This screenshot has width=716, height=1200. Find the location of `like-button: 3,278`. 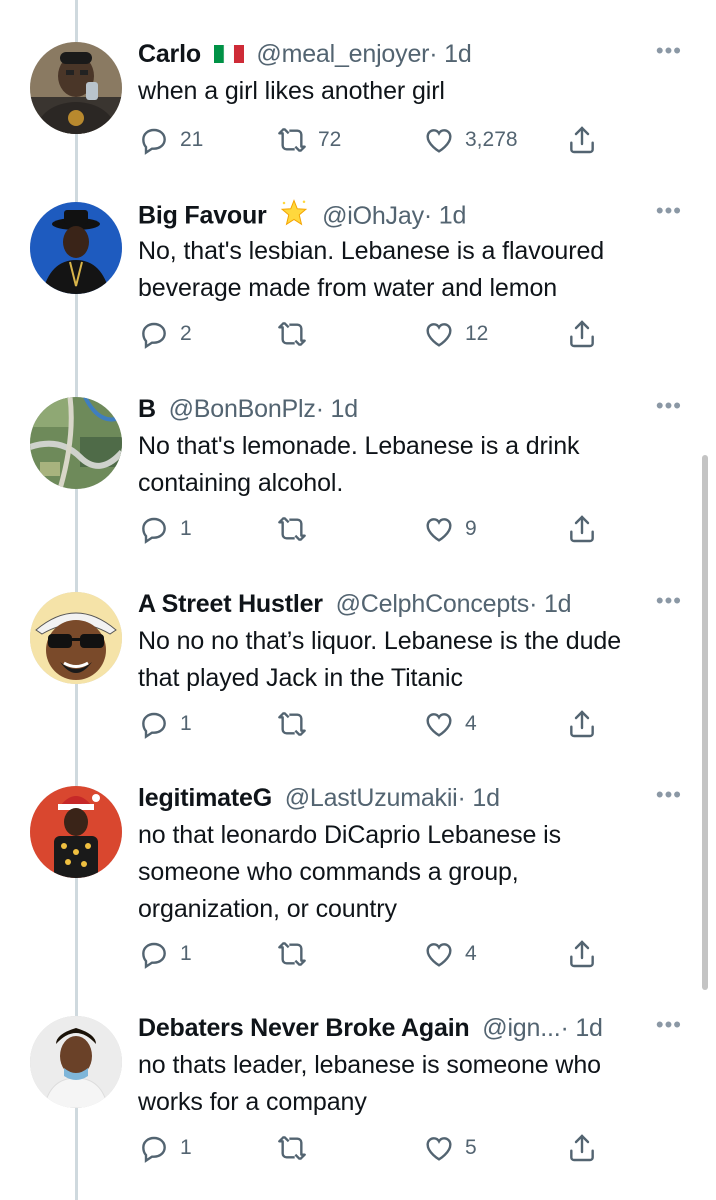

like-button: 3,278 is located at coordinates (470, 140).